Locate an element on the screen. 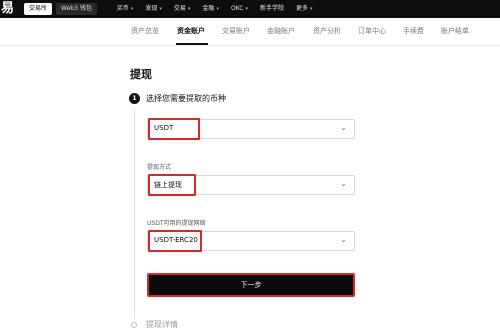  step-timeline is located at coordinates (134, 214).